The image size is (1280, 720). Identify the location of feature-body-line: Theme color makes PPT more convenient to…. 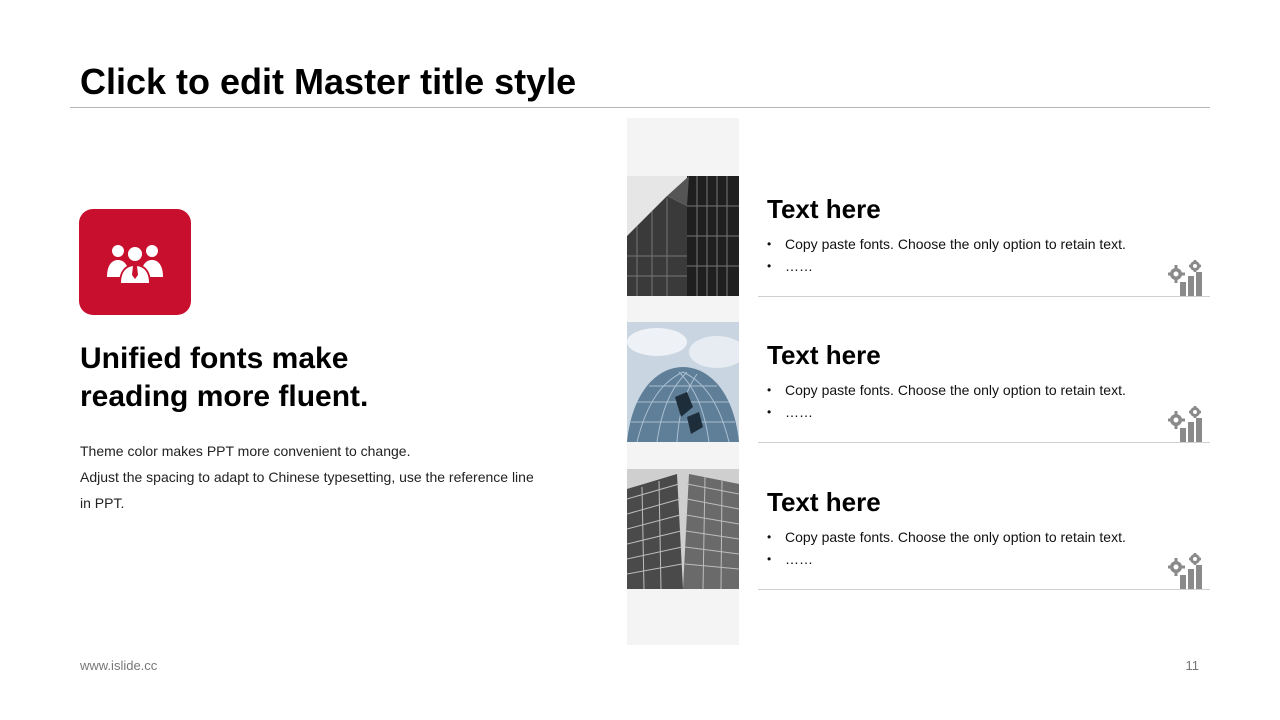
(245, 451).